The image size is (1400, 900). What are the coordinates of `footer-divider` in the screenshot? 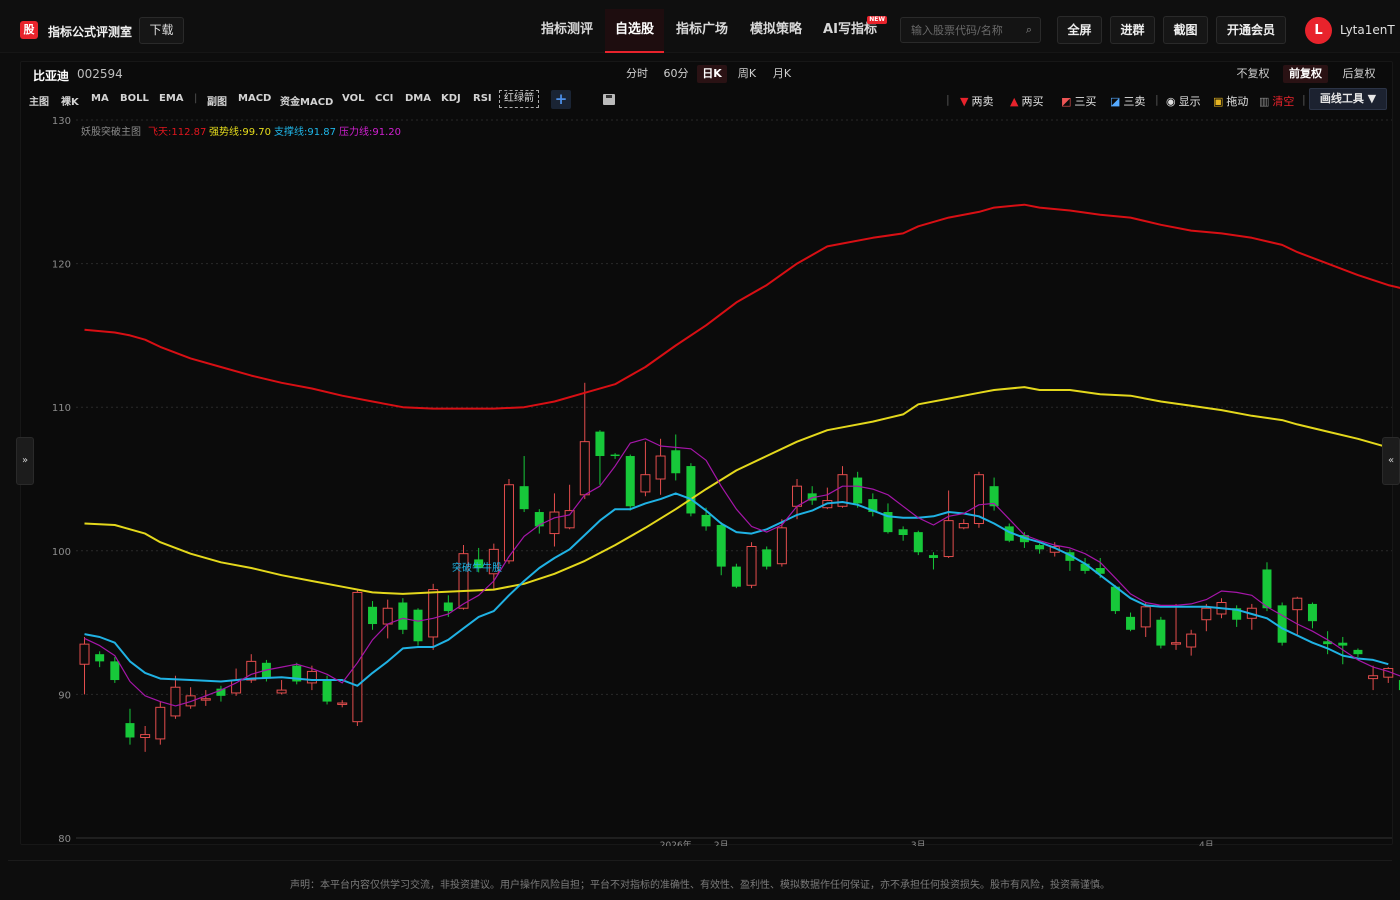 It's located at (700, 860).